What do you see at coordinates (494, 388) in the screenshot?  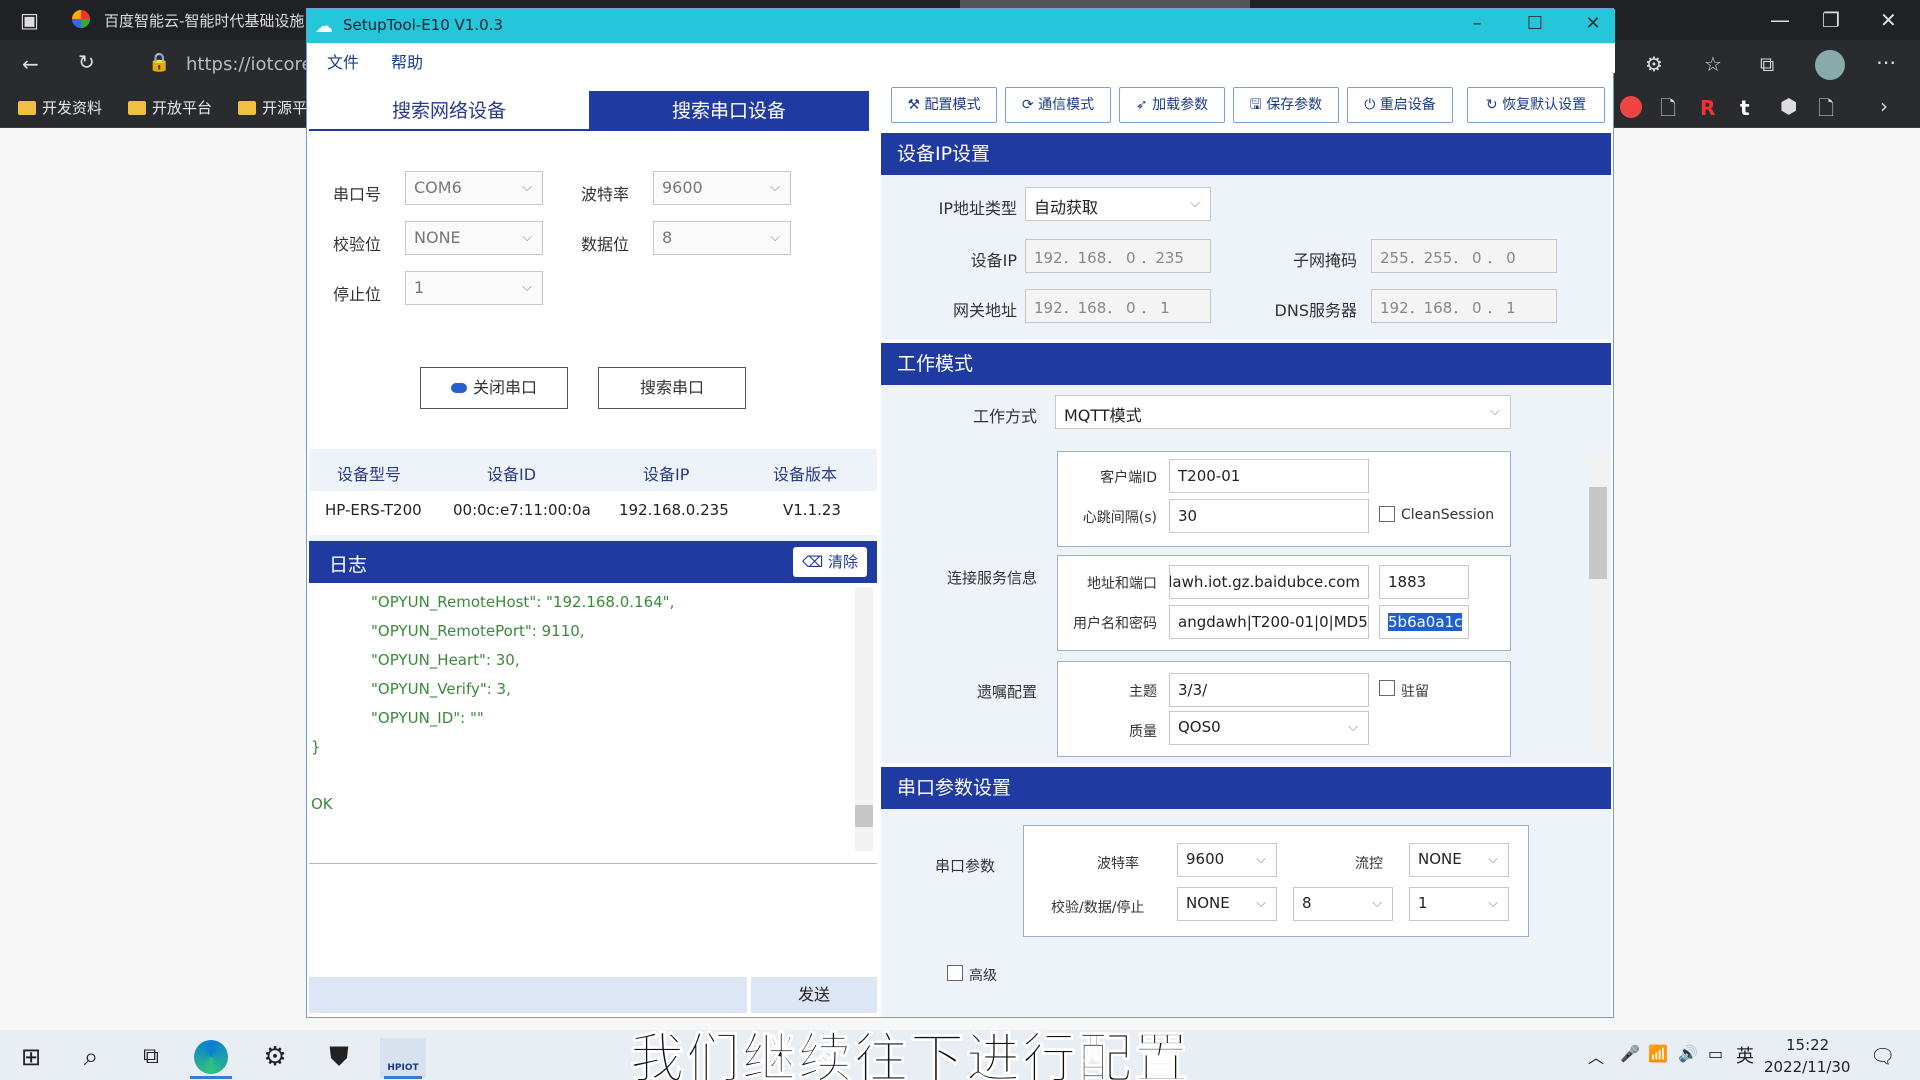 I see `close-port-button: 关闭串口` at bounding box center [494, 388].